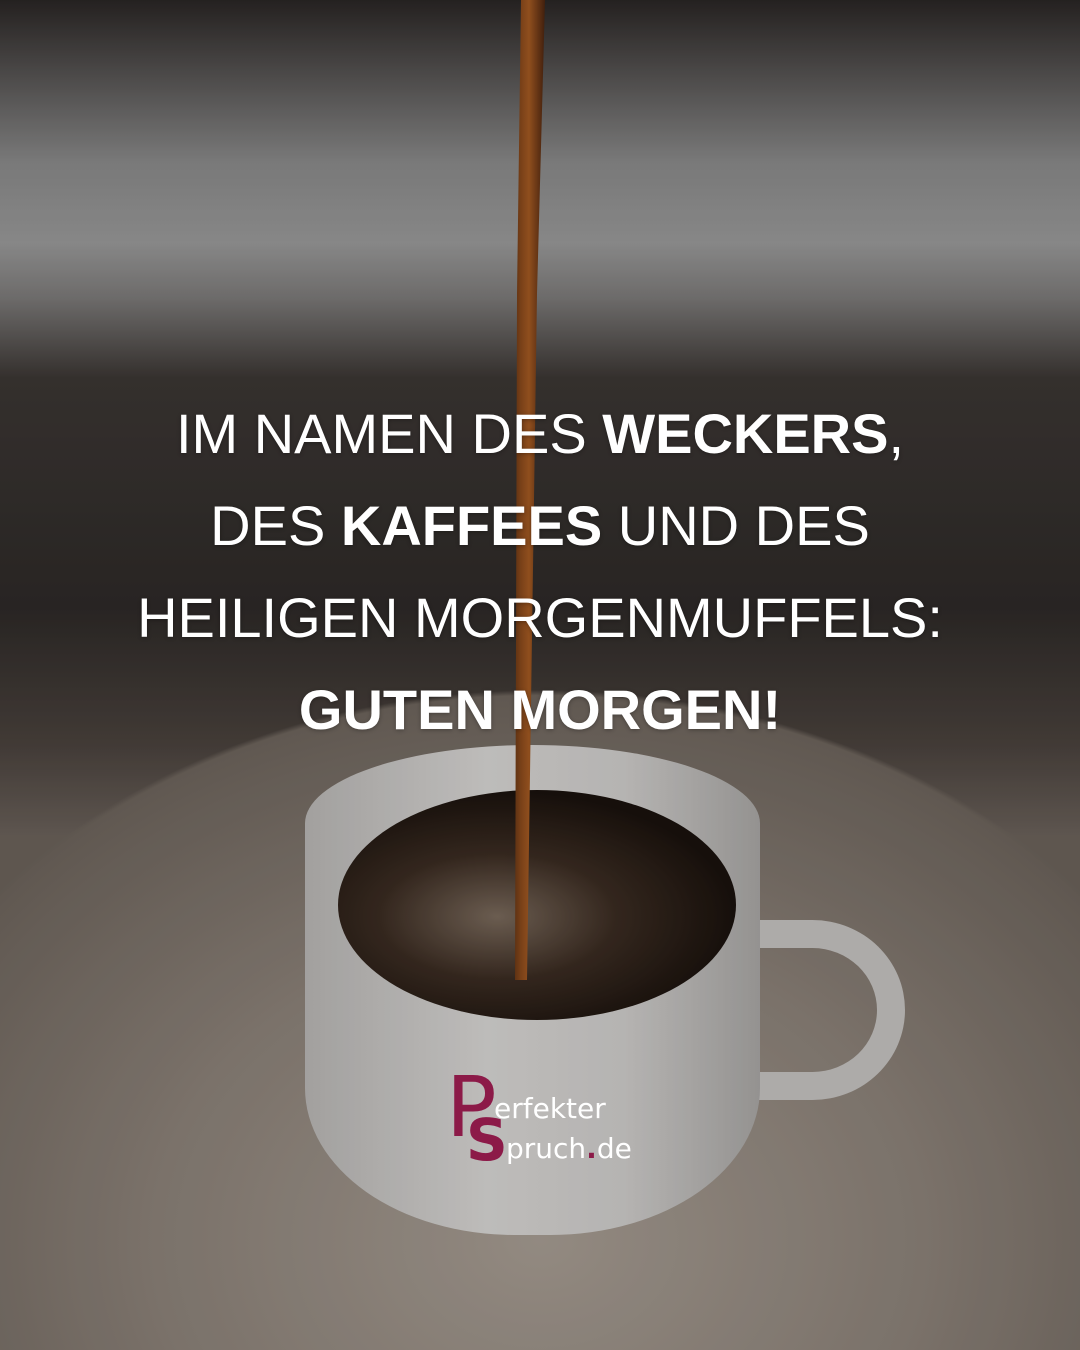  I want to click on quote-emphasis: GUTEN MORGEN!, so click(540, 709).